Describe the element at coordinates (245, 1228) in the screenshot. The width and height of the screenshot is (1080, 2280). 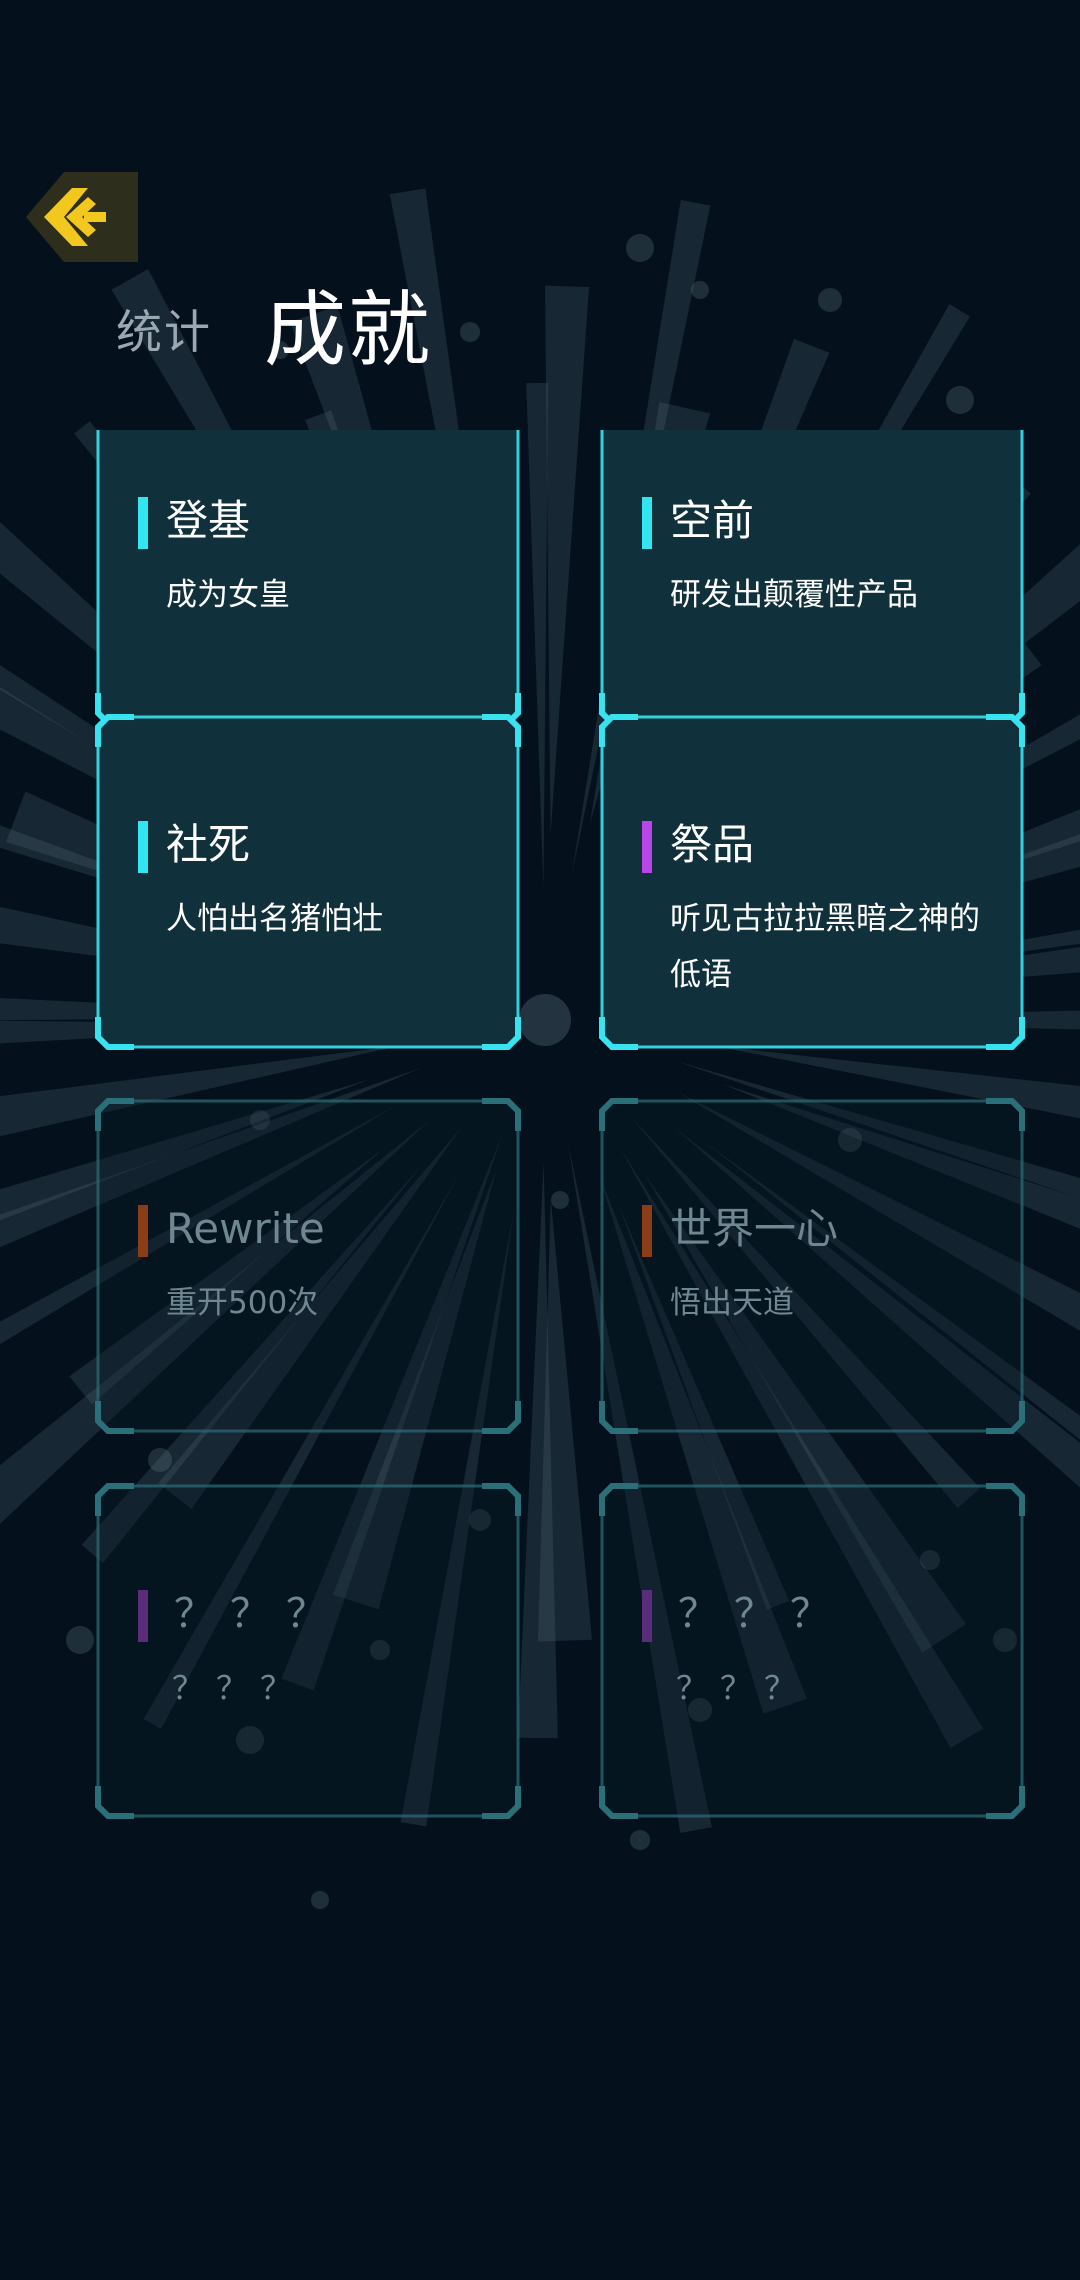
I see `achievement-title: Rewrite` at that location.